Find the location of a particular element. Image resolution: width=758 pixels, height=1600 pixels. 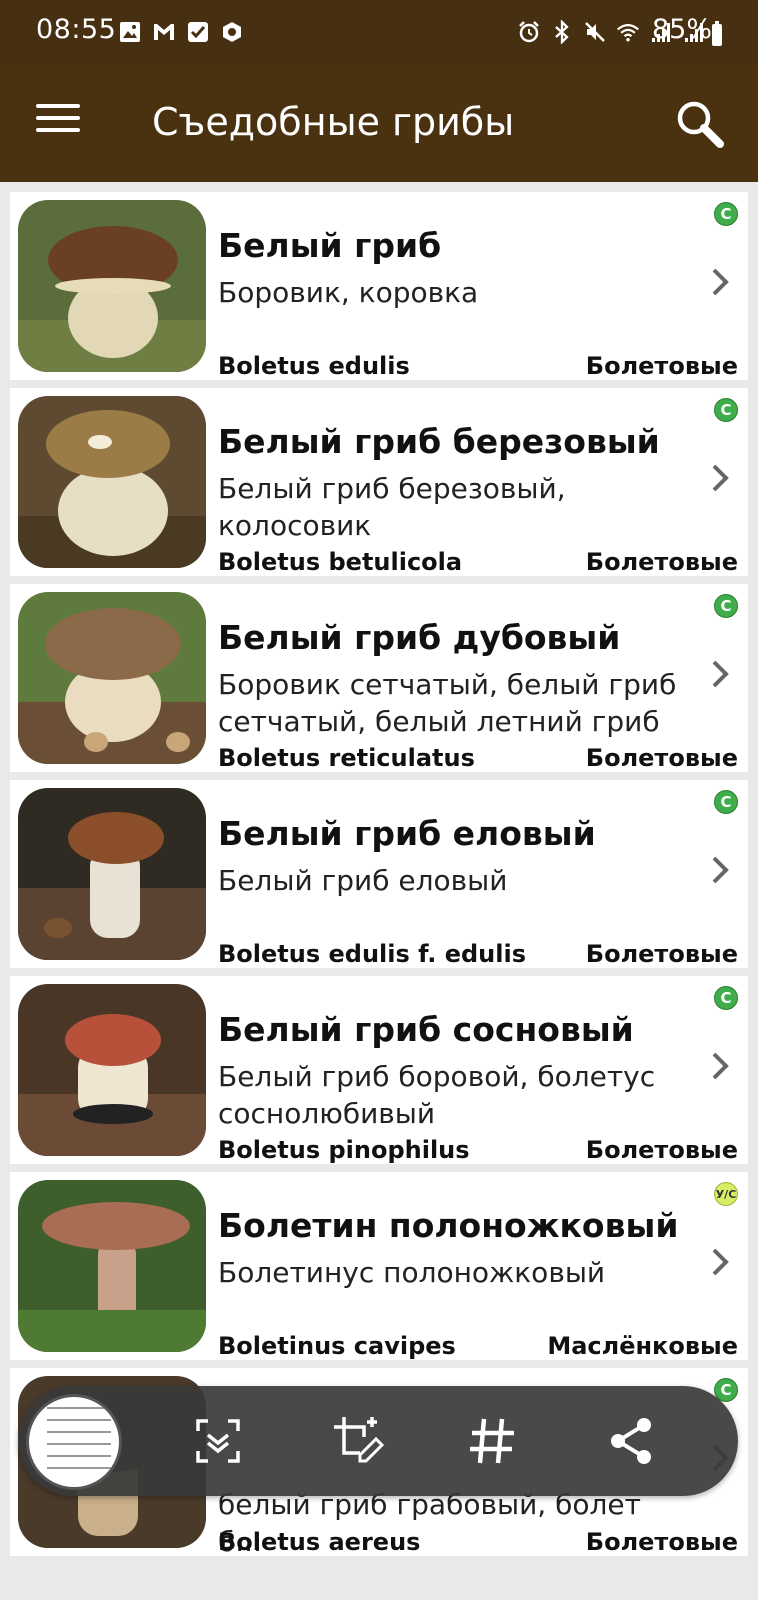

latin-name: Boletus edulis is located at coordinates (314, 366).